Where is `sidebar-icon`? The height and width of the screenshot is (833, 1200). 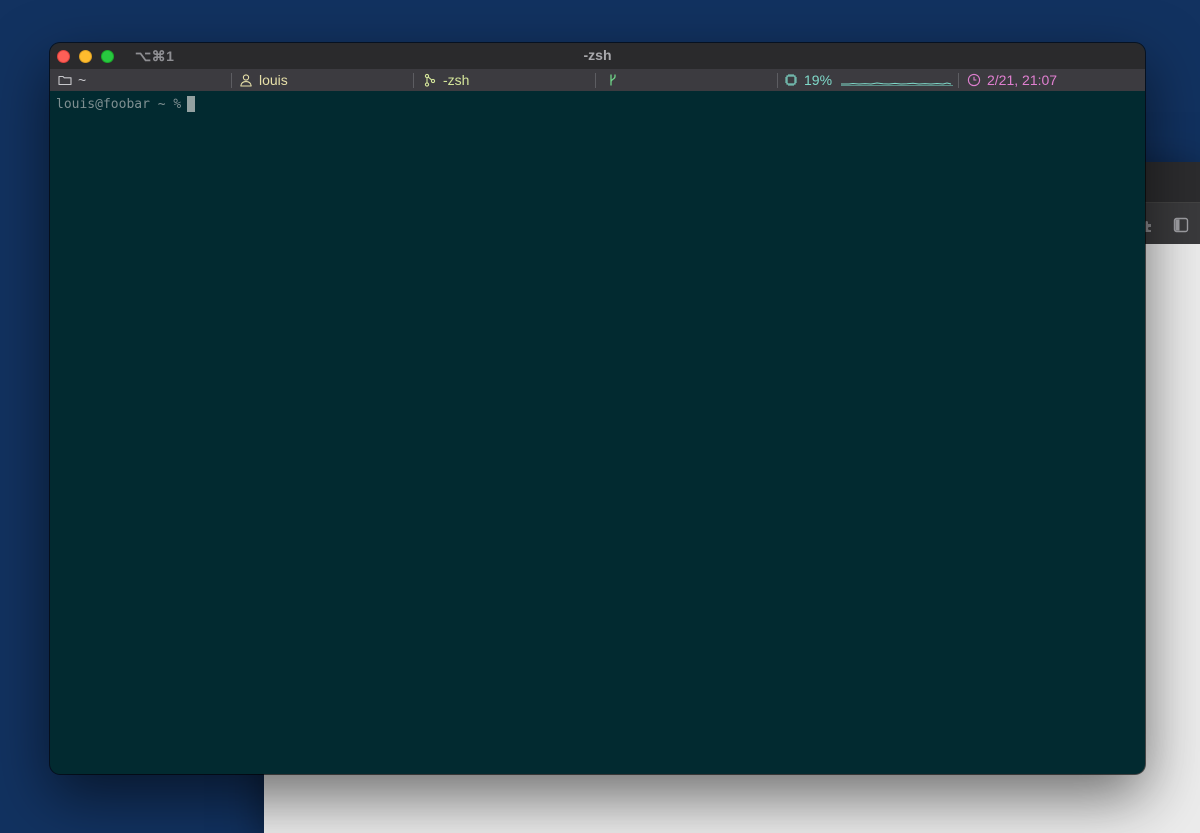
sidebar-icon is located at coordinates (1181, 225).